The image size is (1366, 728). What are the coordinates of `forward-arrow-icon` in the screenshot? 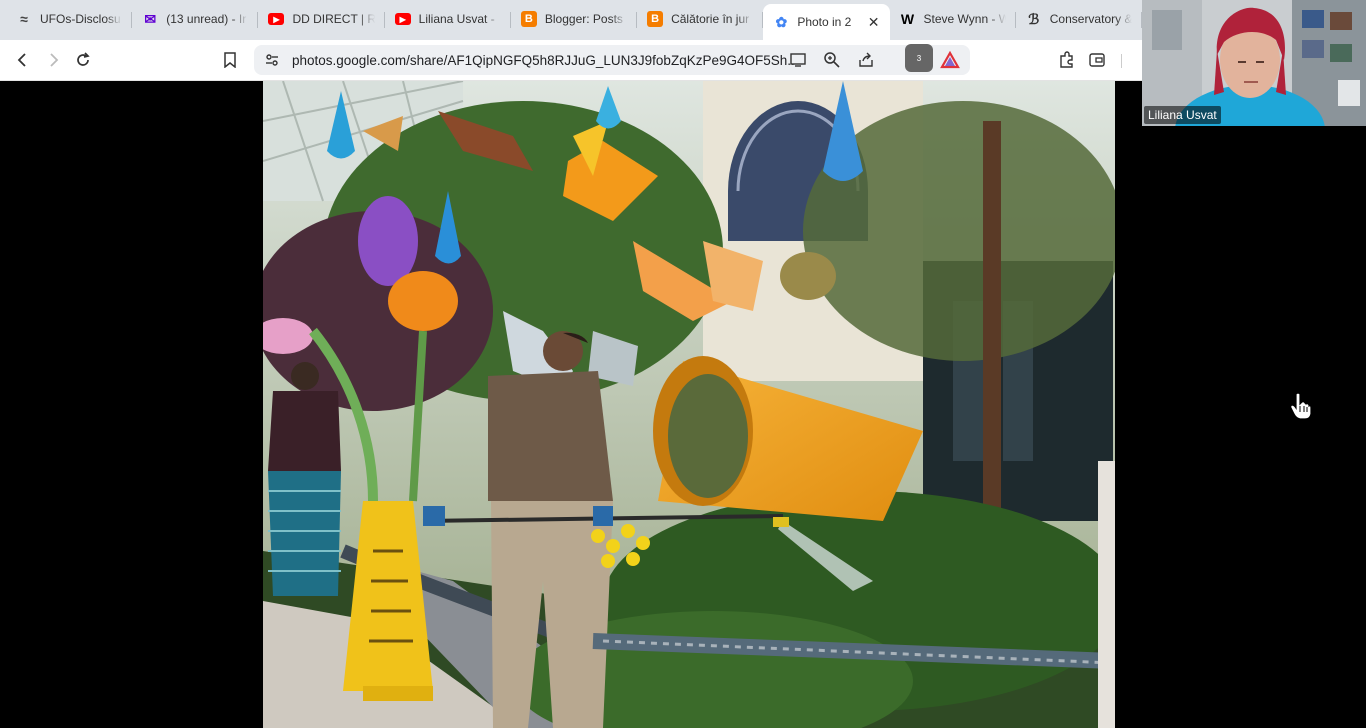 It's located at (54, 60).